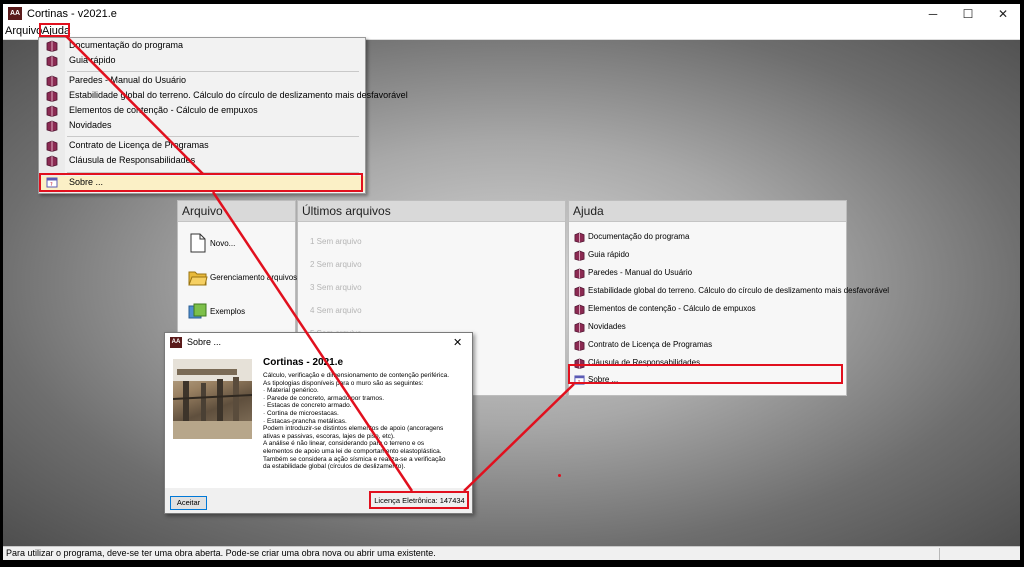 The image size is (1024, 567). I want to click on annotation-line-menu, so click(134, 105).